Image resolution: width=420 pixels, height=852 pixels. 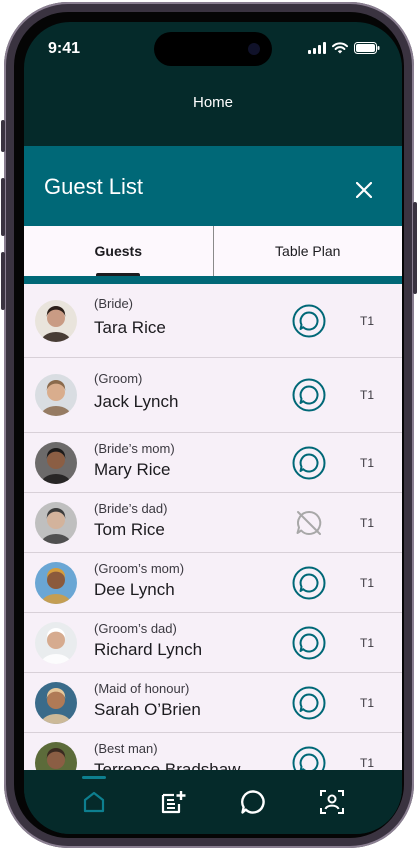 I want to click on sheet-header: Guest List, so click(x=213, y=186).